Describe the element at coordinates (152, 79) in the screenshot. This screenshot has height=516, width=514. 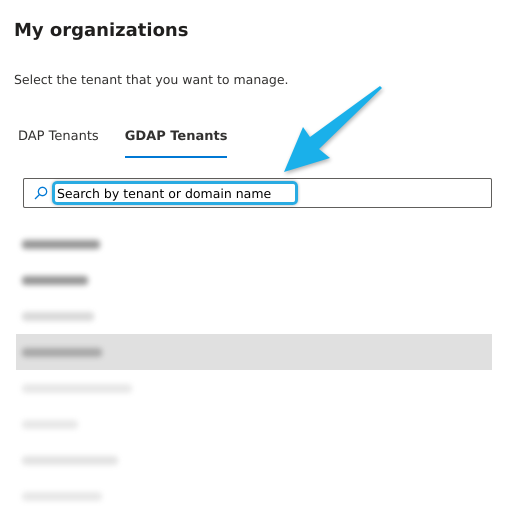
I see `page-subtitle: Select the tenant that you want to manage.` at that location.